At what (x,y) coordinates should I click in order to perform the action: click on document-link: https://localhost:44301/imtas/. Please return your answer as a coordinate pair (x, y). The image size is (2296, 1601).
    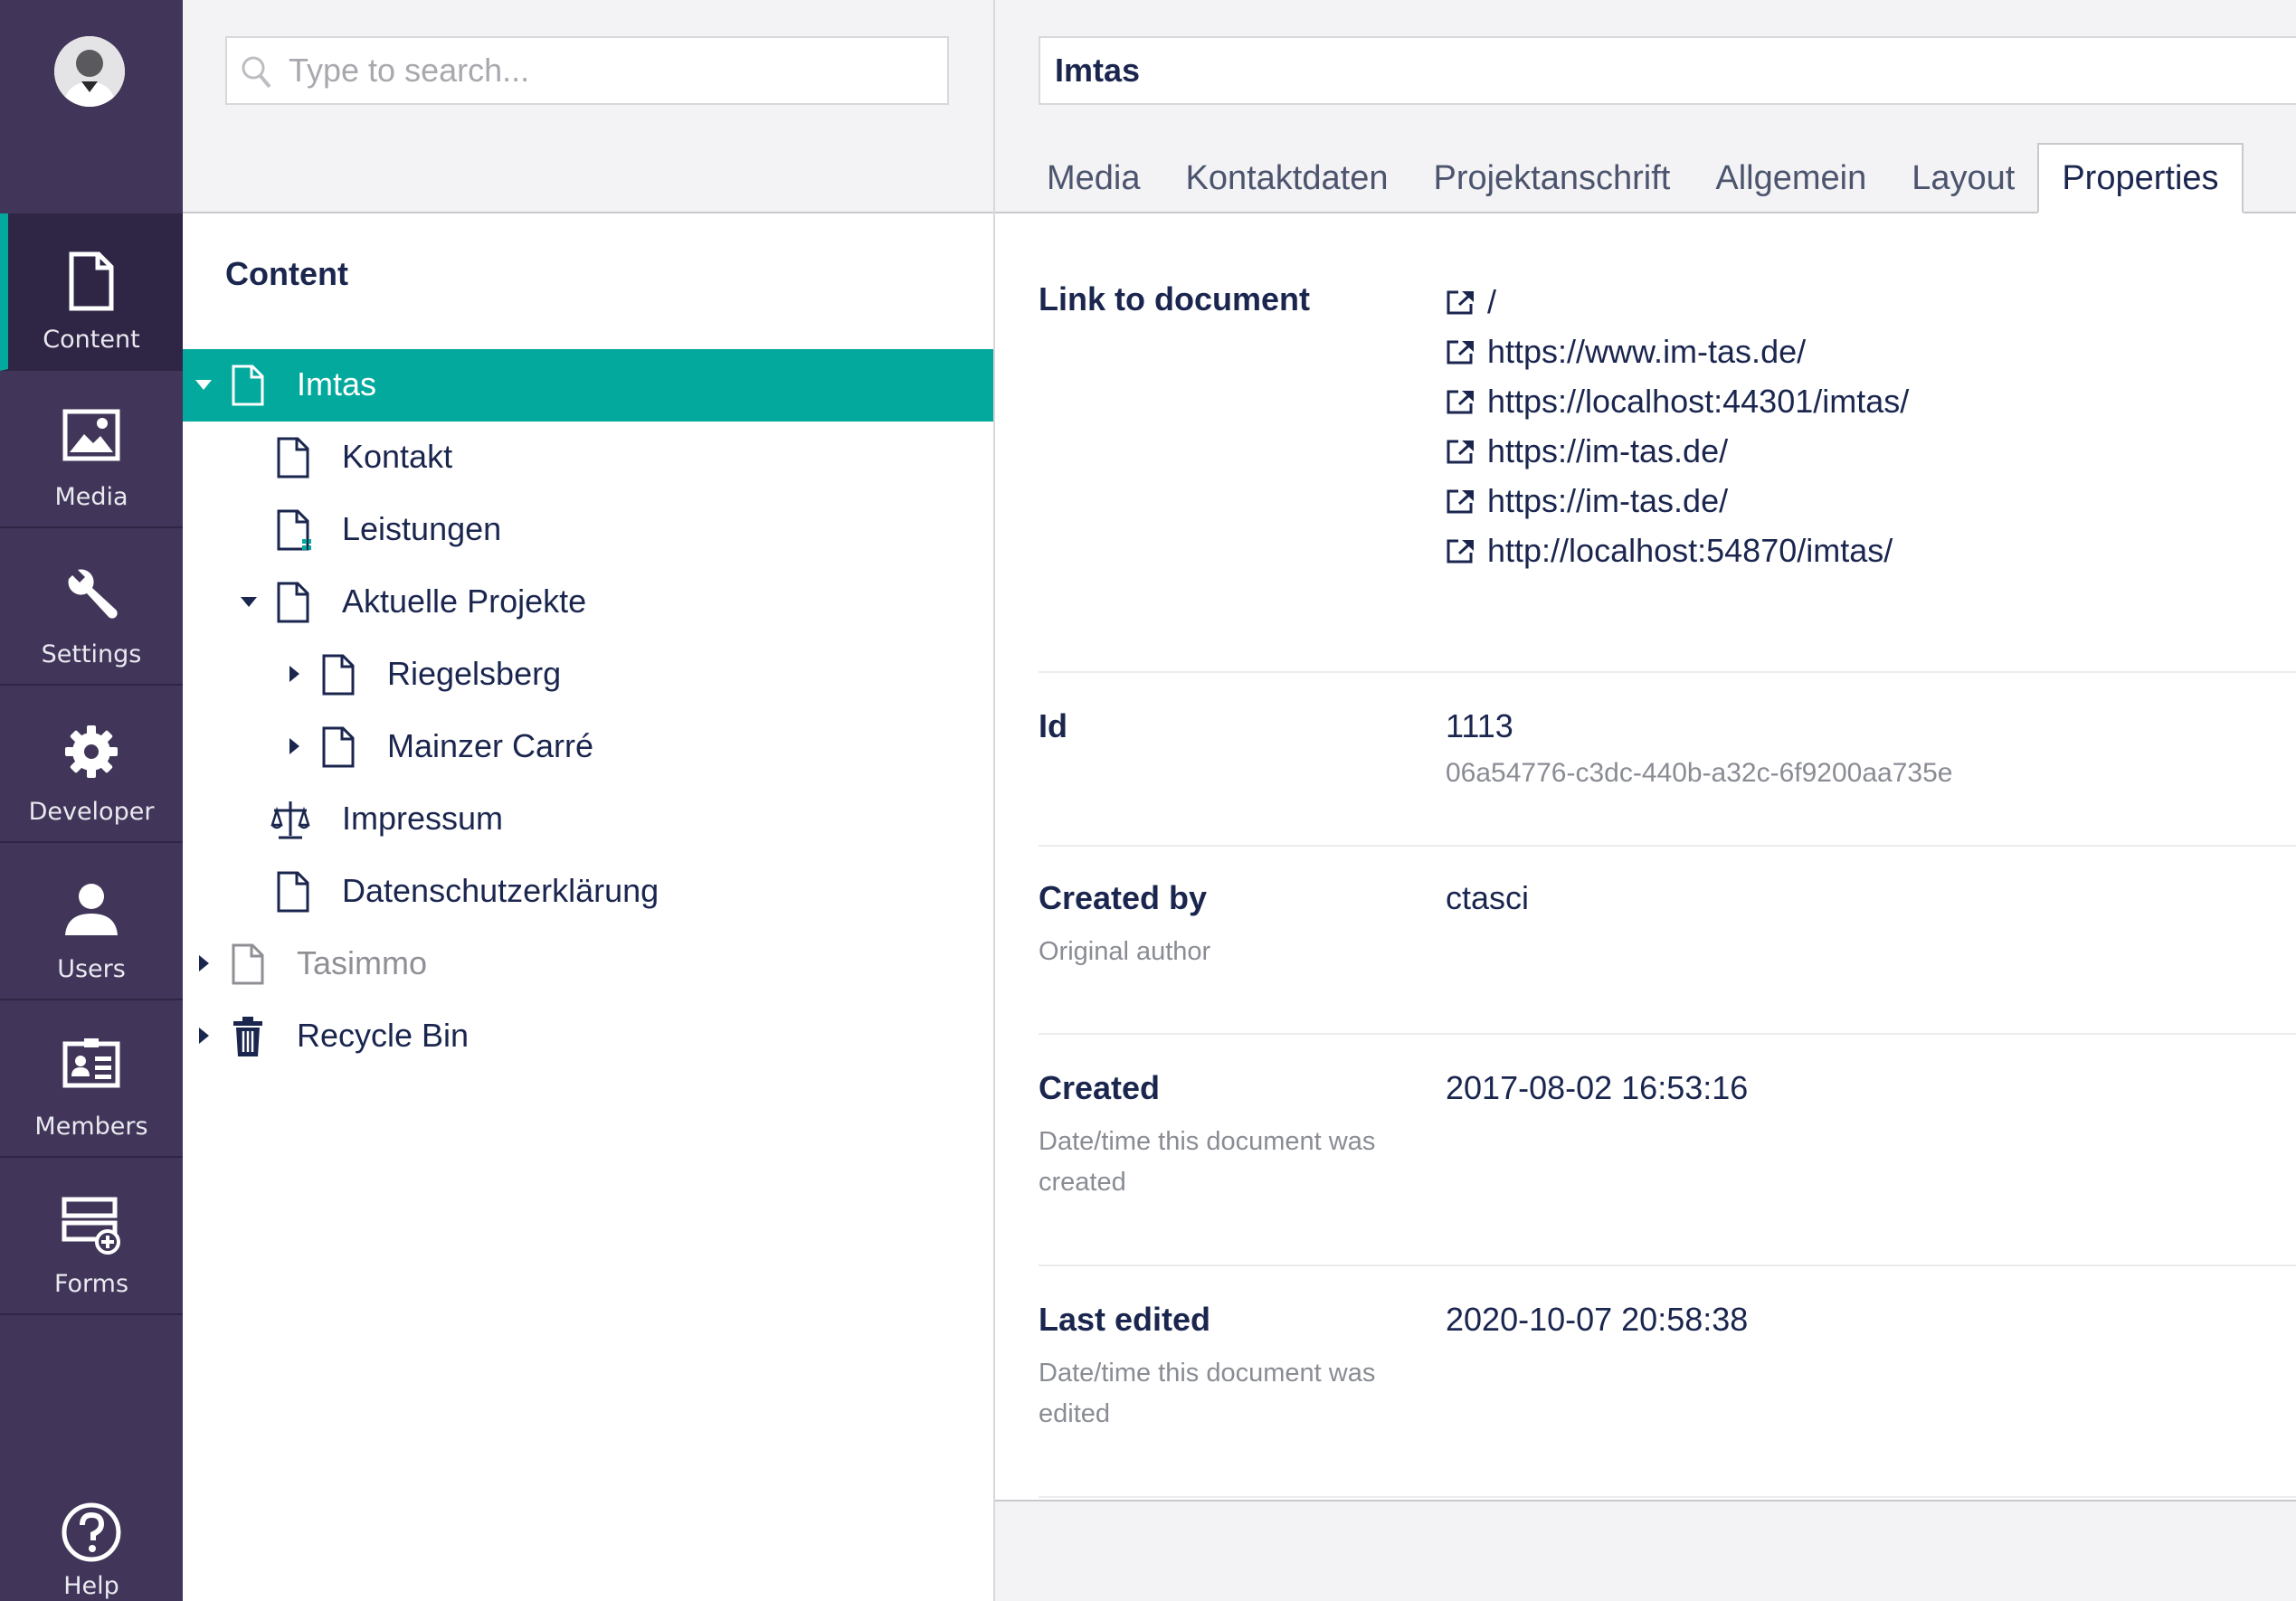
    Looking at the image, I should click on (1677, 401).